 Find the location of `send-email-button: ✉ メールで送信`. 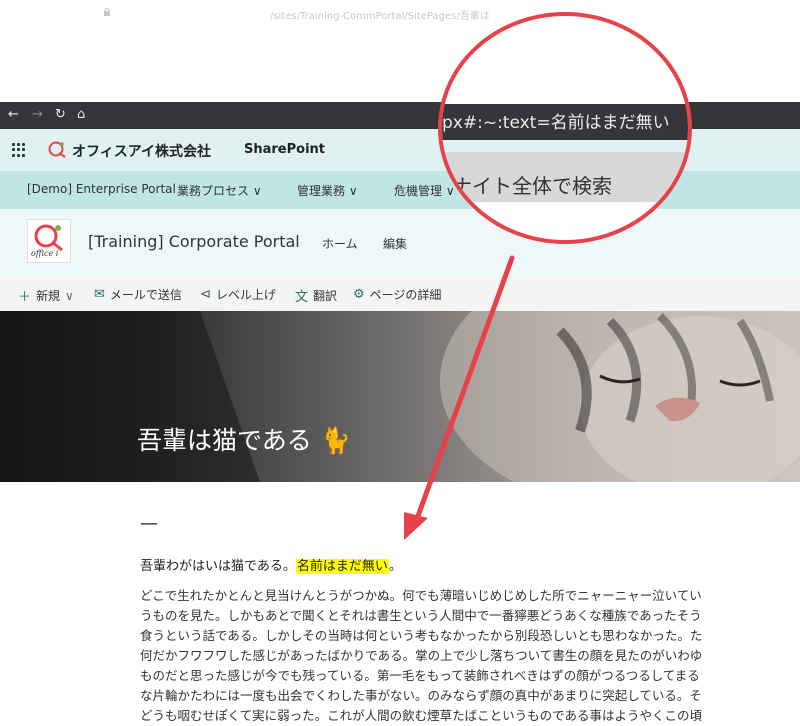

send-email-button: ✉ メールで送信 is located at coordinates (138, 294).